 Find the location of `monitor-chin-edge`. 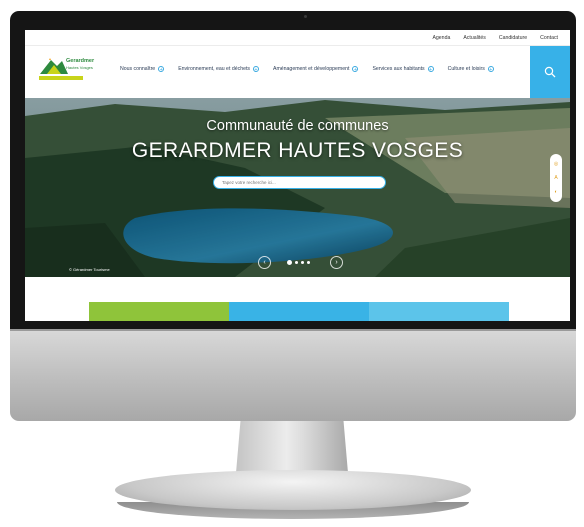

monitor-chin-edge is located at coordinates (293, 330).